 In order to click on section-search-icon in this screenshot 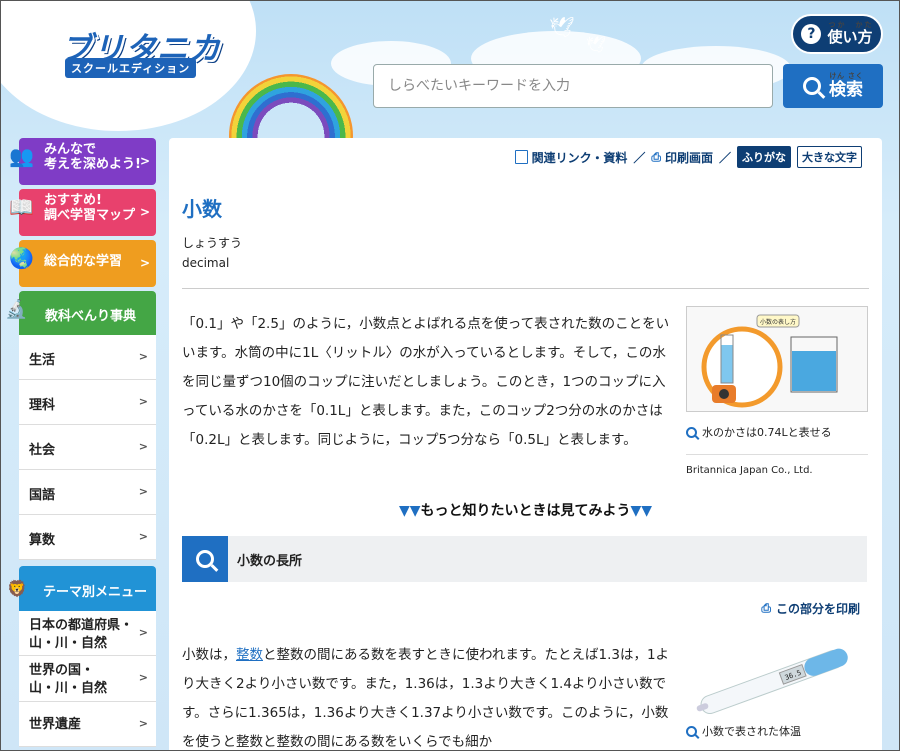, I will do `click(205, 559)`.